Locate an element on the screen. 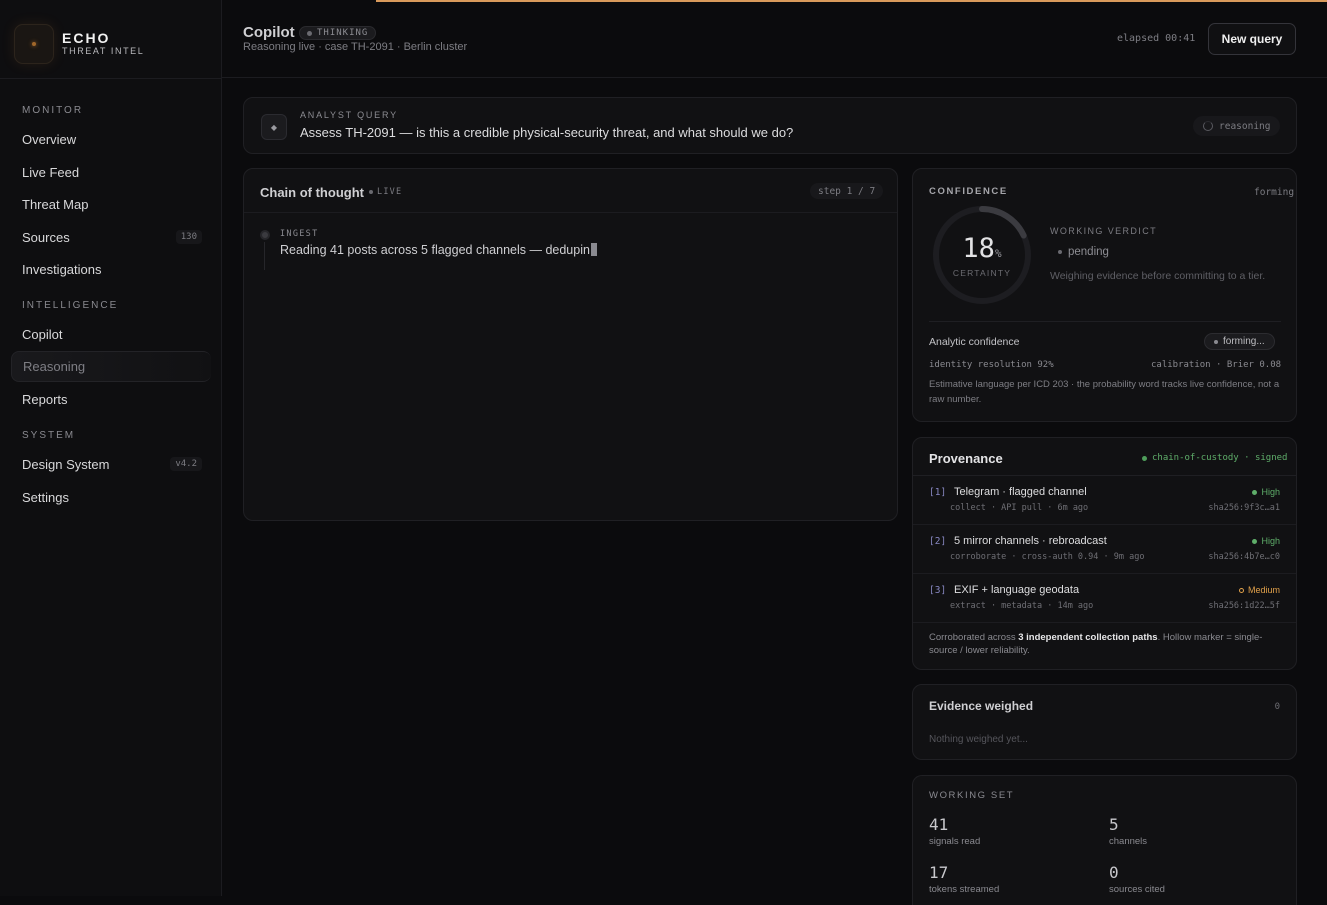  sidebar-item-label: Copilot is located at coordinates (42, 334).